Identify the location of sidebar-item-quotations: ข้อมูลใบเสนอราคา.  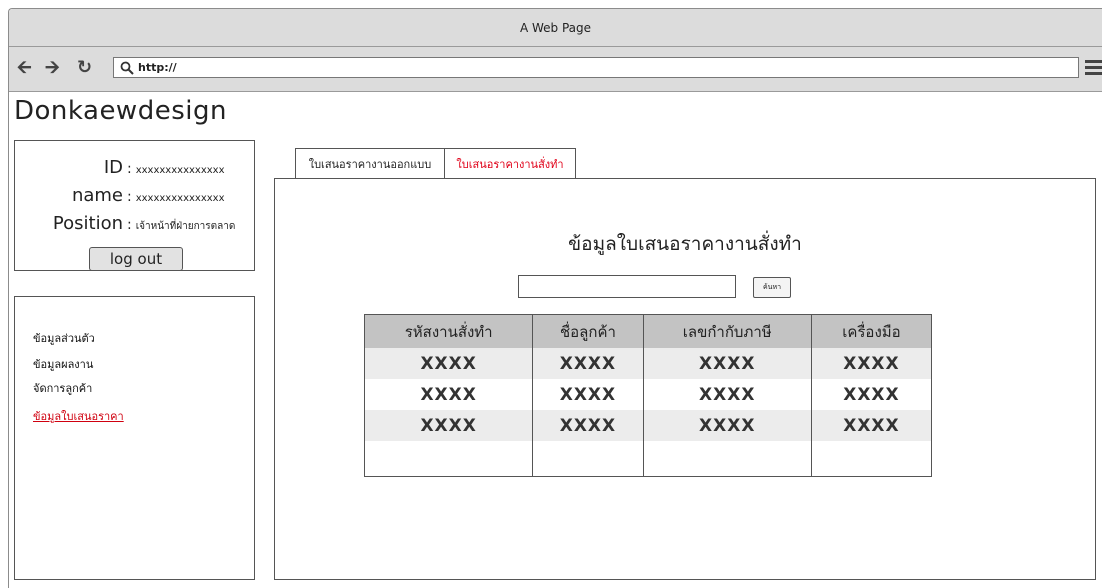
(78, 416).